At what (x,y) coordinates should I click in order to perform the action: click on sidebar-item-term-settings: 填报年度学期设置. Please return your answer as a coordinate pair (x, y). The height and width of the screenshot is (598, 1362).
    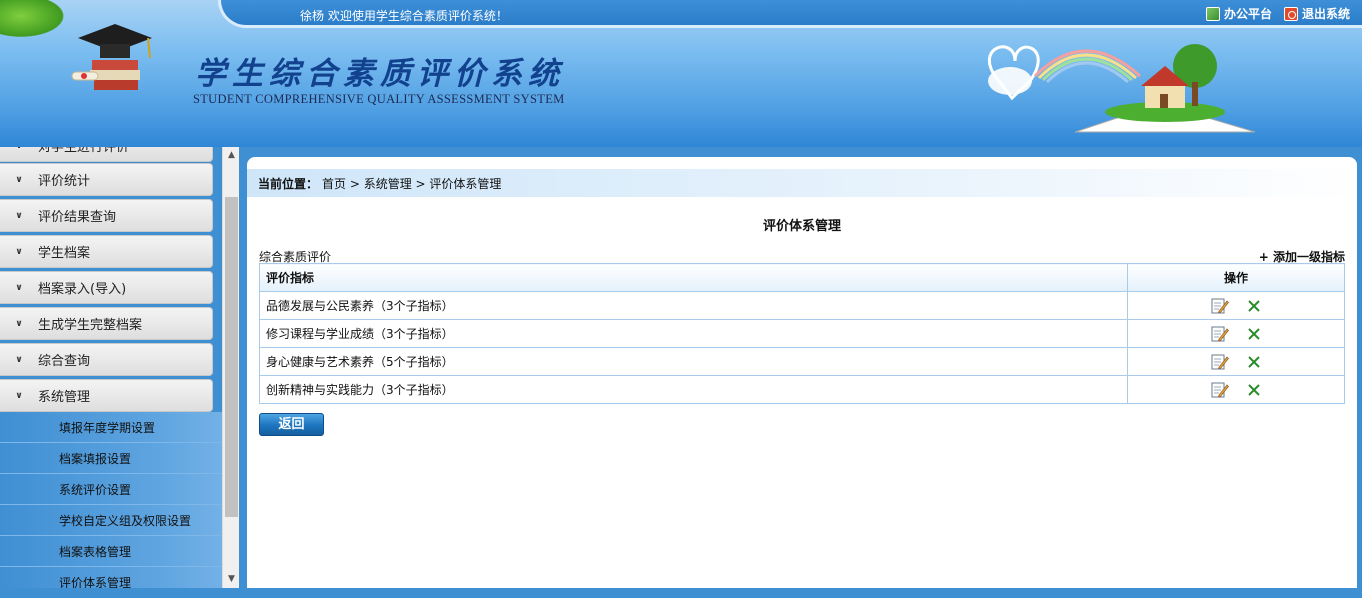
    Looking at the image, I should click on (111, 427).